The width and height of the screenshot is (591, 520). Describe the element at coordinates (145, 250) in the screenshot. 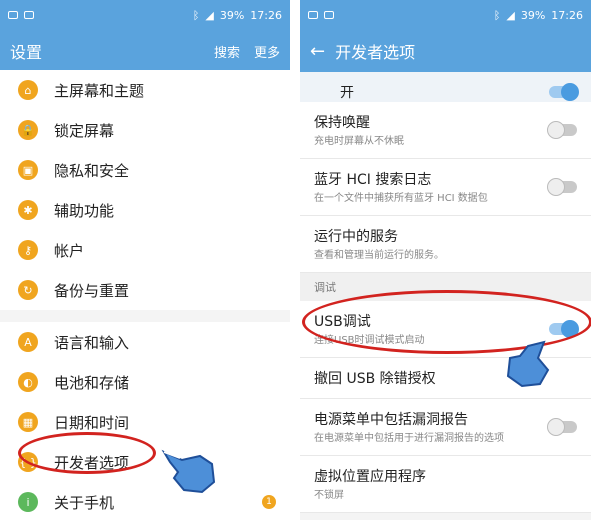

I see `settings-item: ⚷ 帐户` at that location.